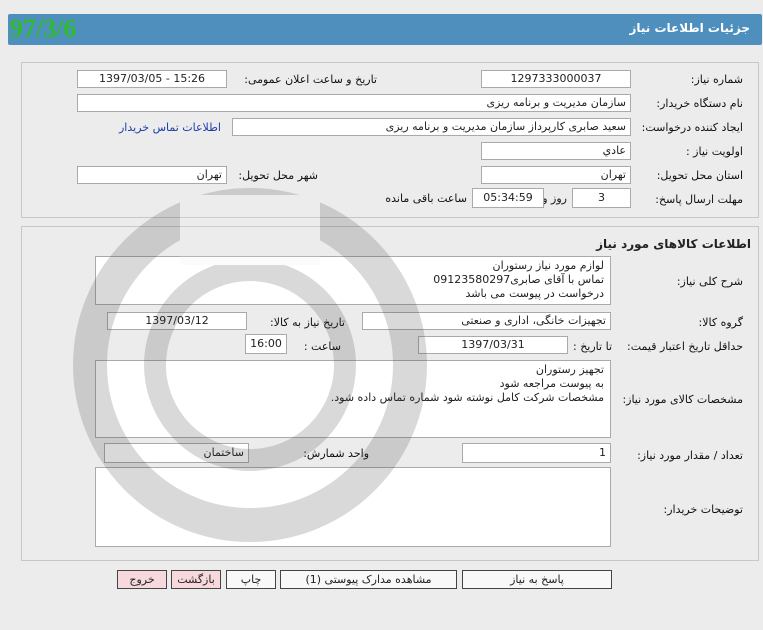 The height and width of the screenshot is (630, 763). Describe the element at coordinates (336, 453) in the screenshot. I see `unit-label: واحد شمارش:` at that location.